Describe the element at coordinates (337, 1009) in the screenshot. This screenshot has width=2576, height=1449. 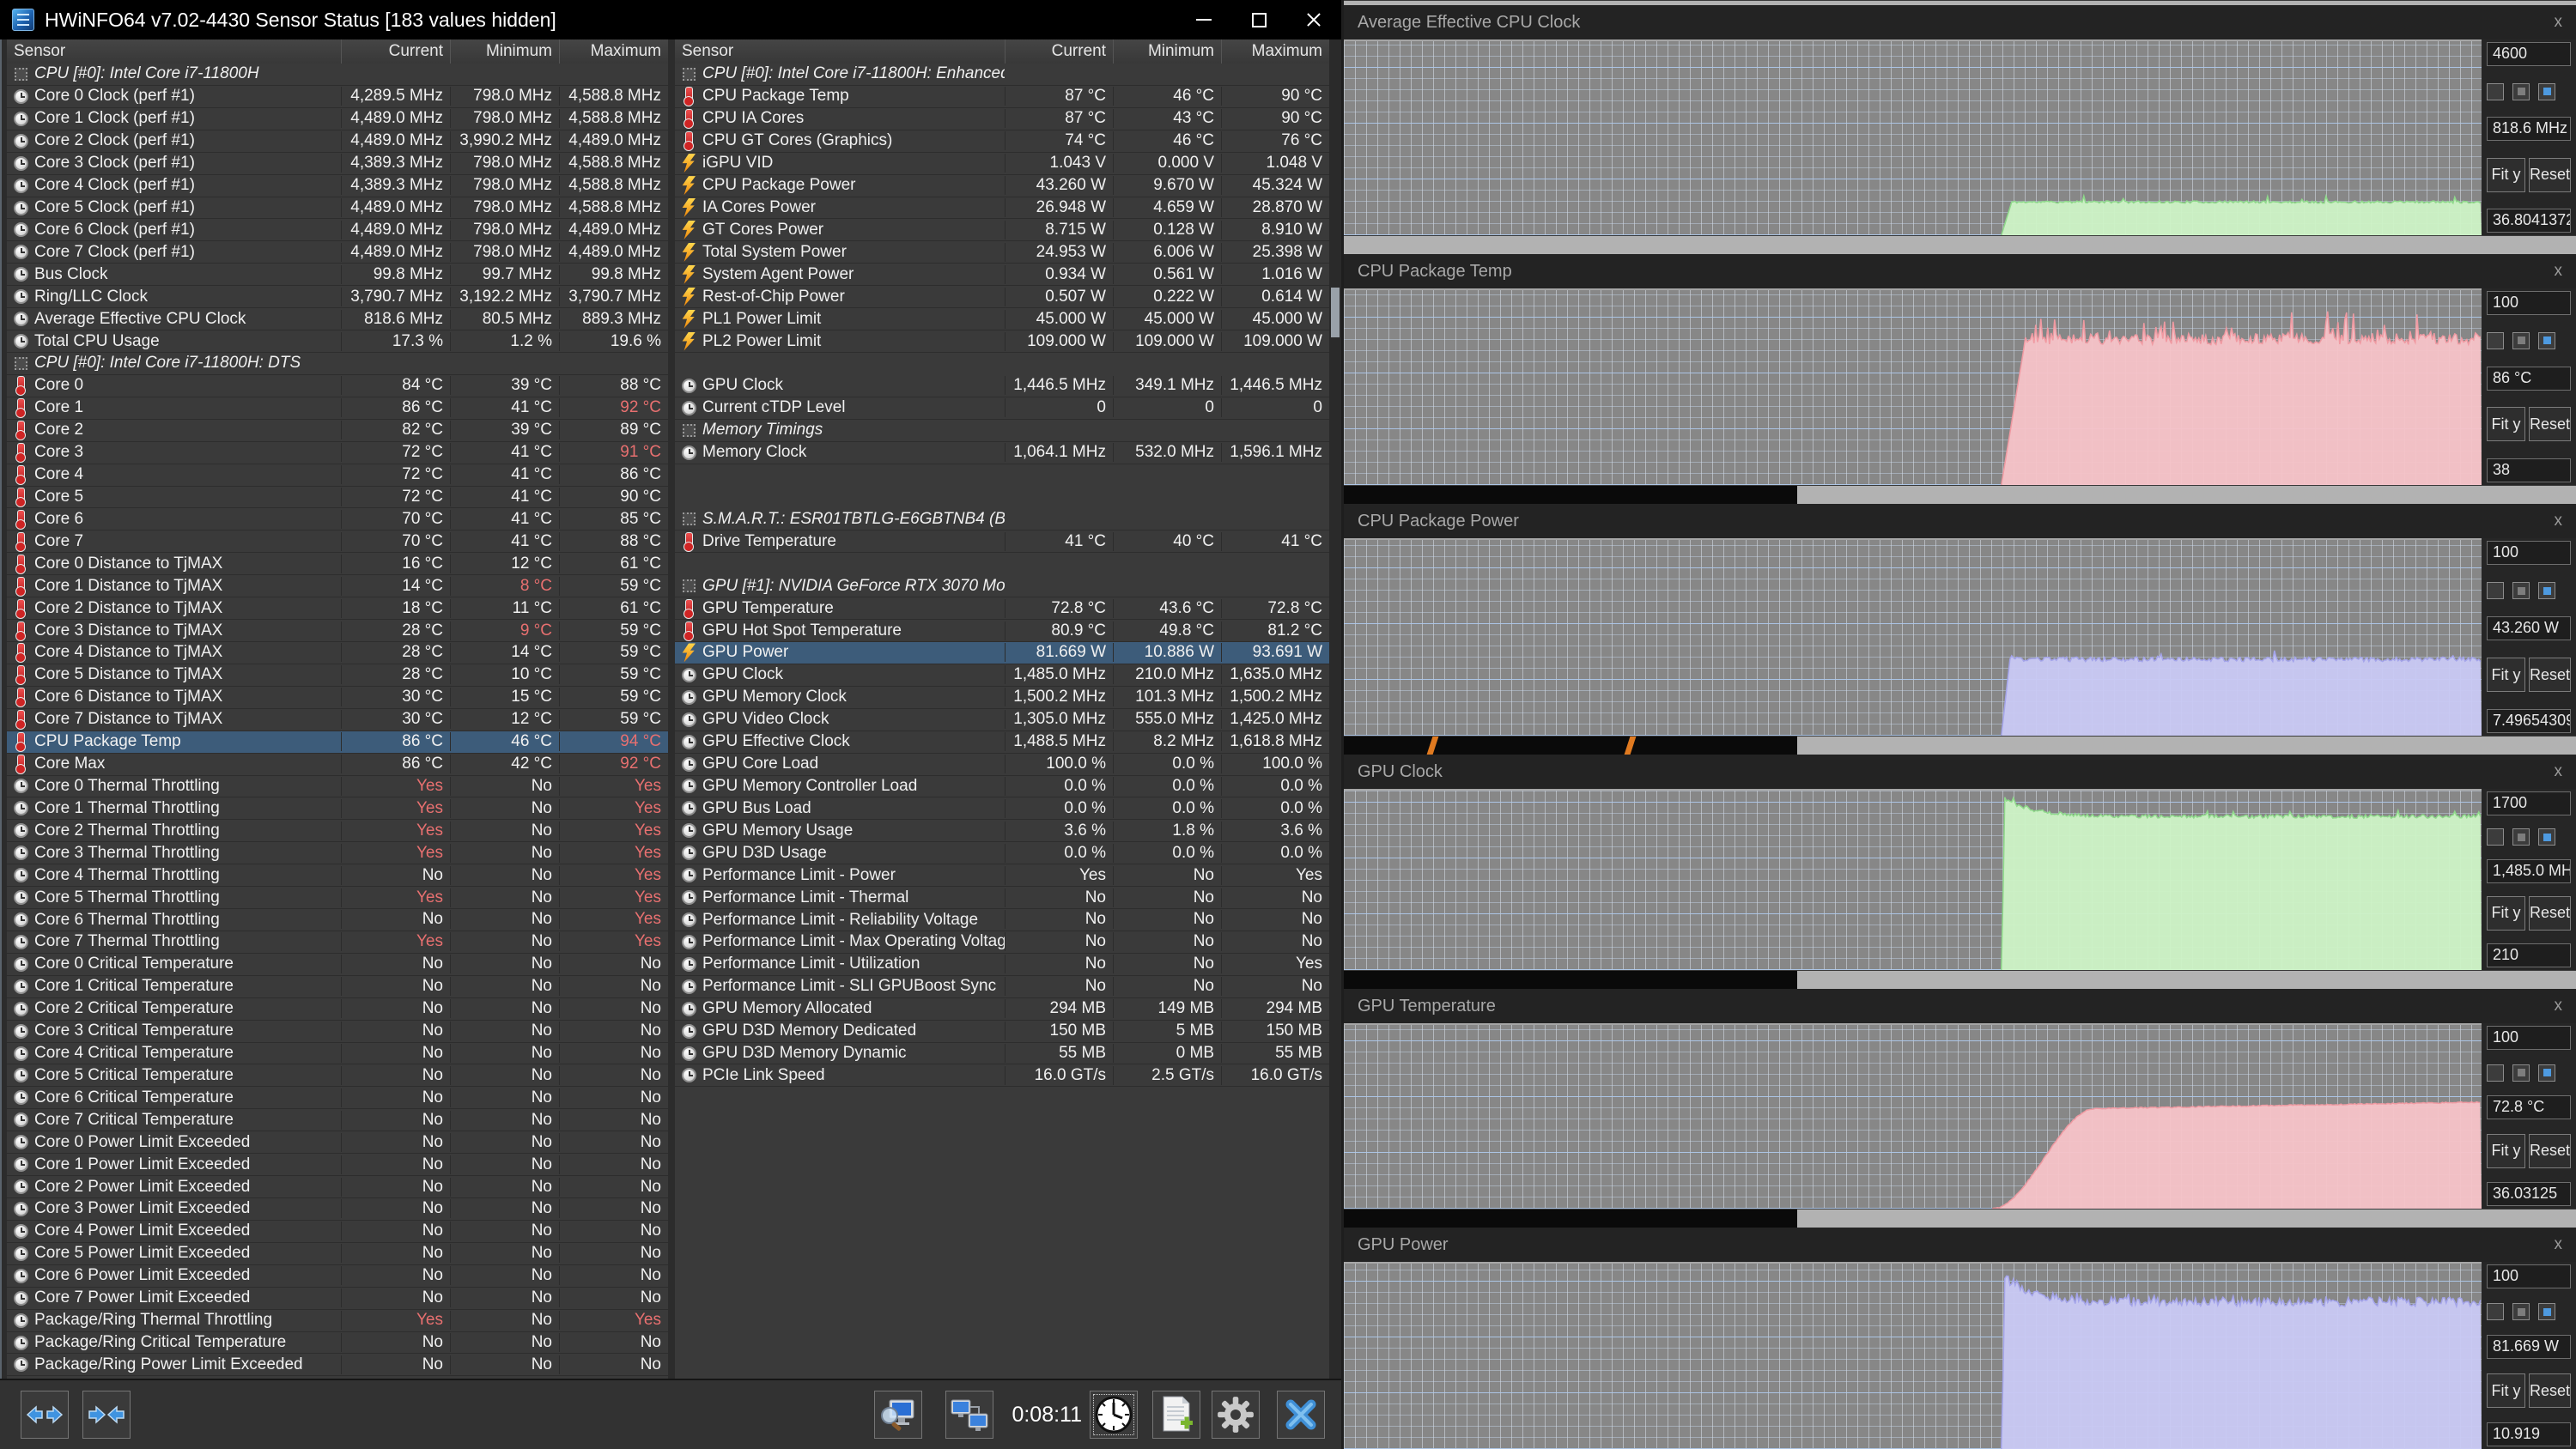
I see `sensor-row: Core 2 Critical Temperature No No No` at that location.